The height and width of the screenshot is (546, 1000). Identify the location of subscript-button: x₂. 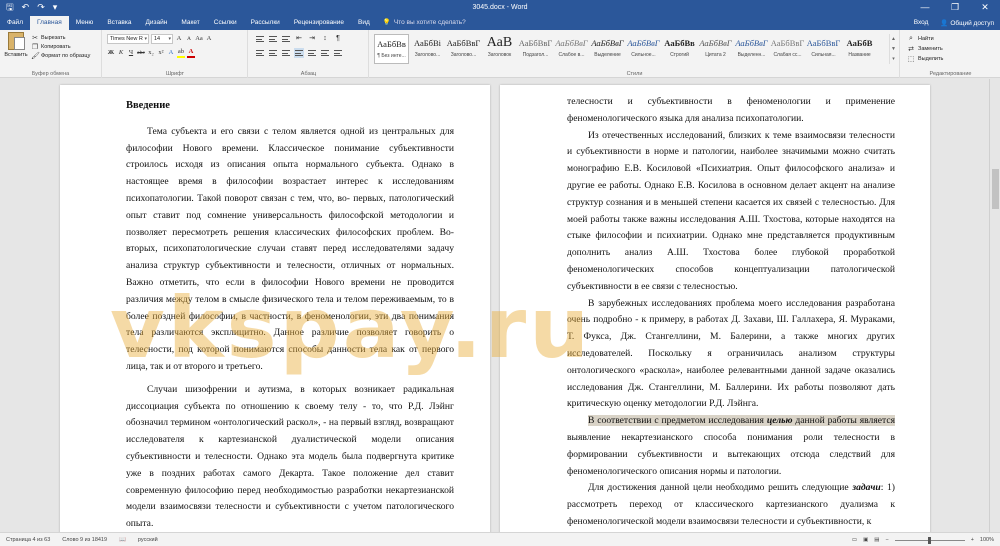
(151, 53).